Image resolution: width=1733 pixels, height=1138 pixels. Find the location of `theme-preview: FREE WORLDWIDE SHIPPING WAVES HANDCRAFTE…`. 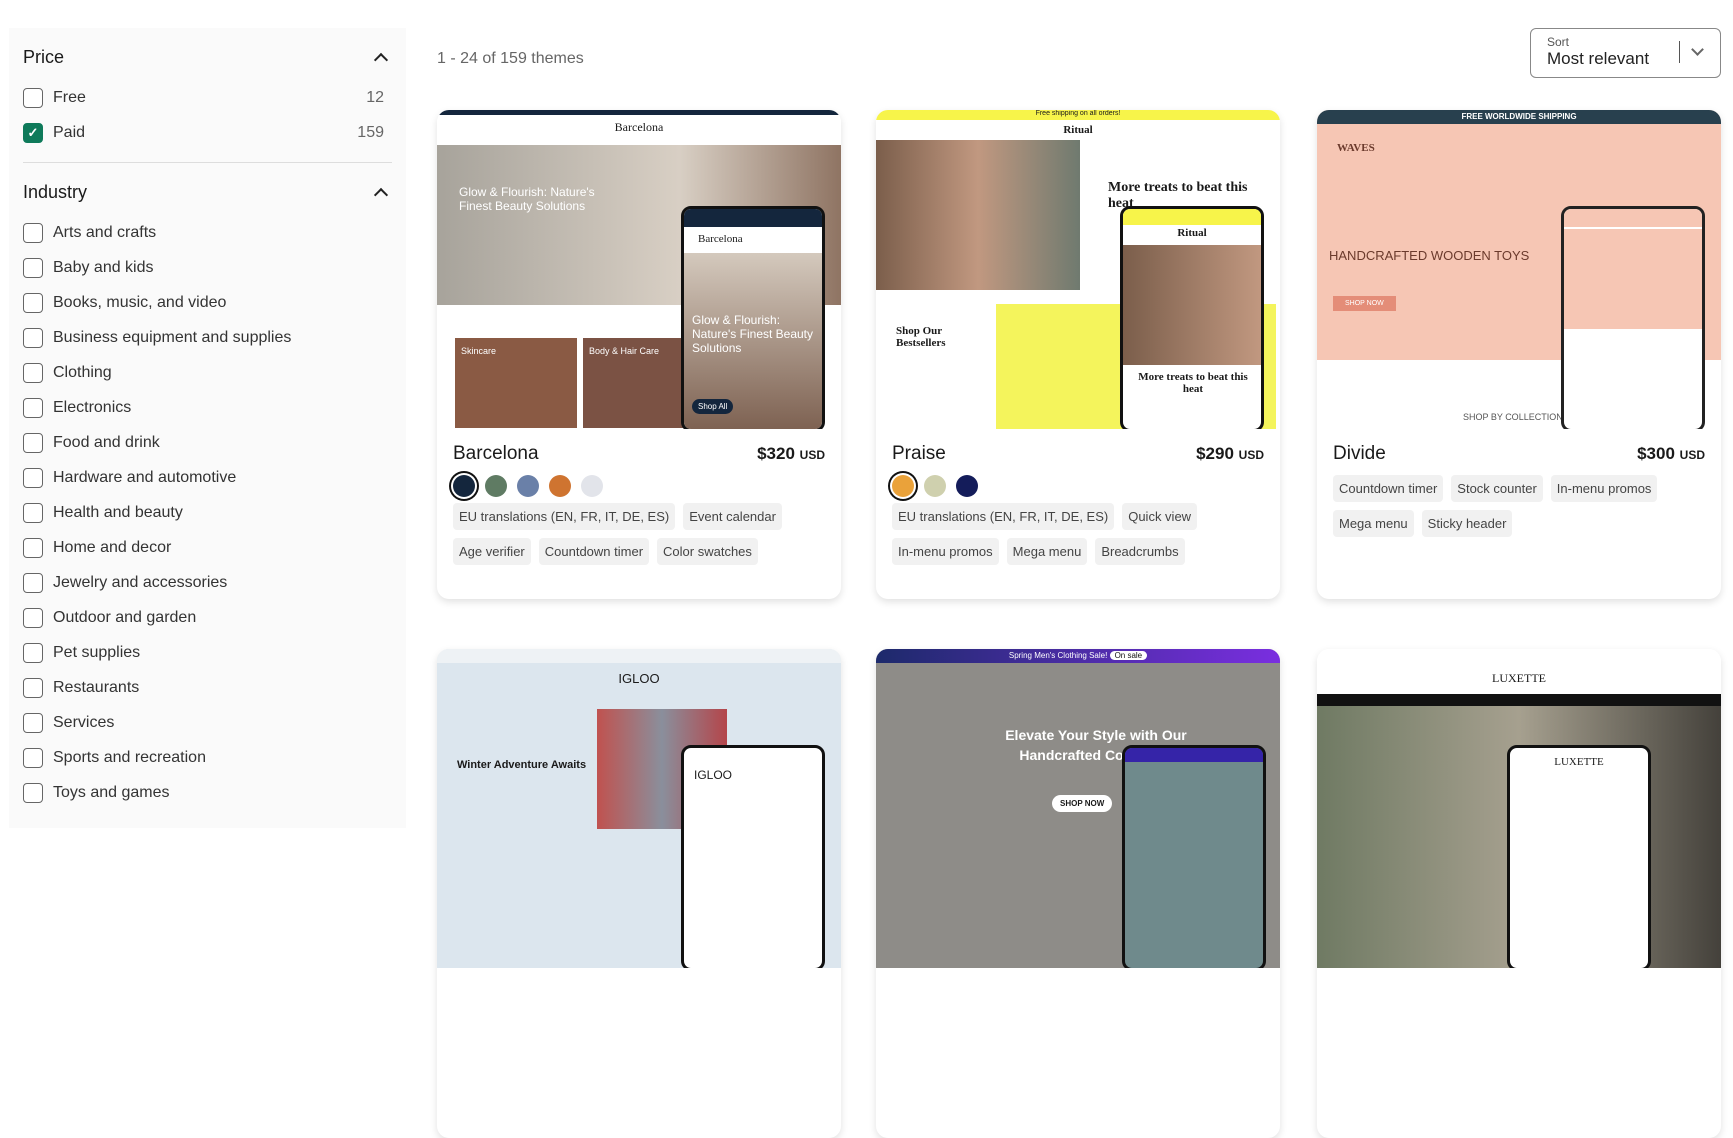

theme-preview: FREE WORLDWIDE SHIPPING WAVES HANDCRAFTE… is located at coordinates (1519, 269).